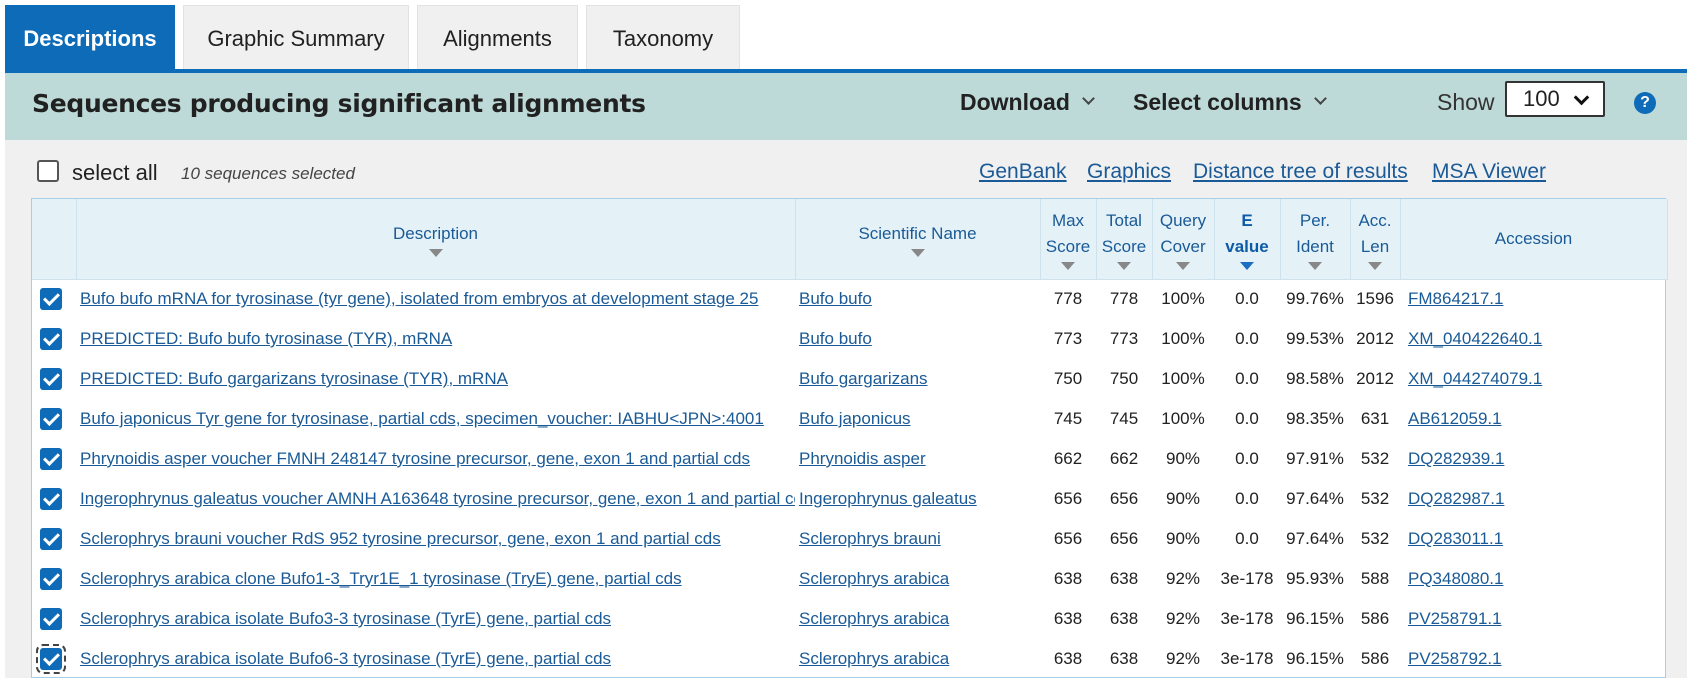 The height and width of the screenshot is (678, 1691). I want to click on accession-link: FM864217.1, so click(1455, 298).